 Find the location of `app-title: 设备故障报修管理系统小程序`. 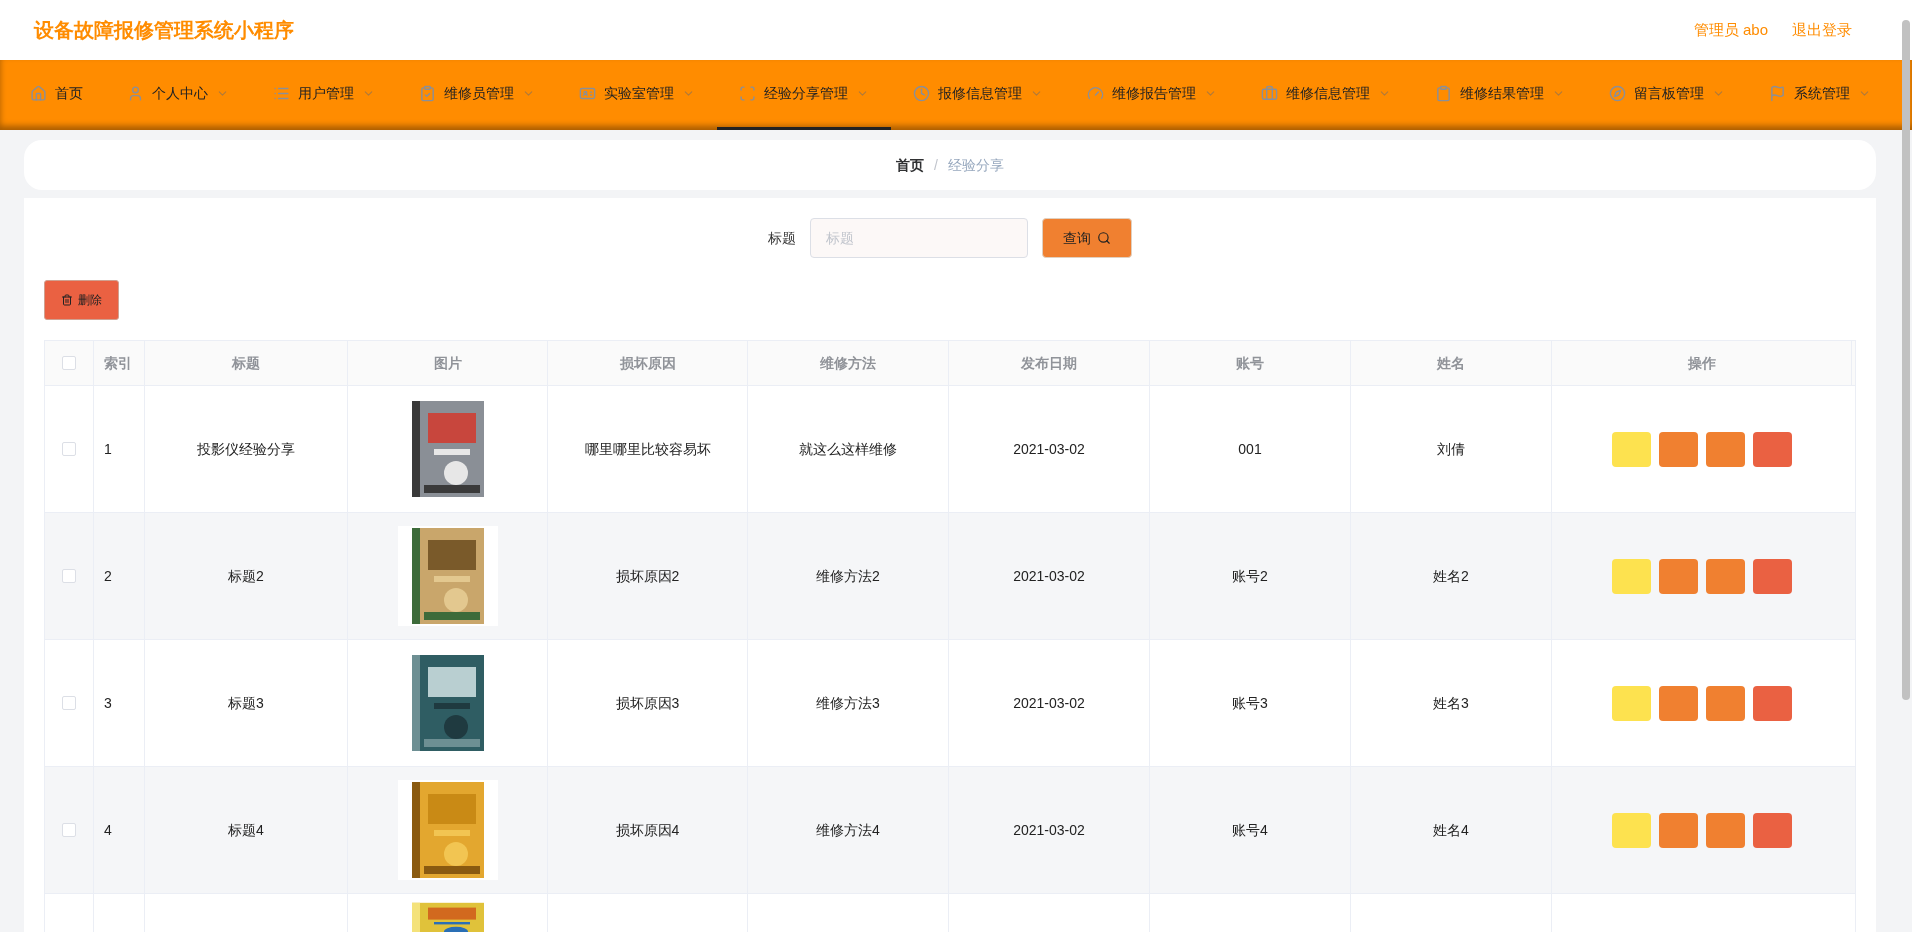

app-title: 设备故障报修管理系统小程序 is located at coordinates (164, 30).